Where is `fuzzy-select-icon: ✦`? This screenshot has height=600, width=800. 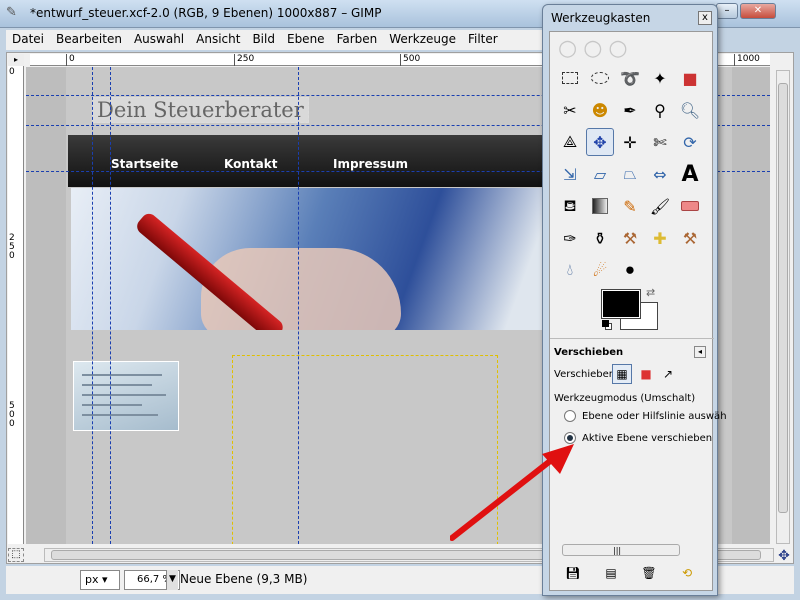 fuzzy-select-icon: ✦ is located at coordinates (660, 78).